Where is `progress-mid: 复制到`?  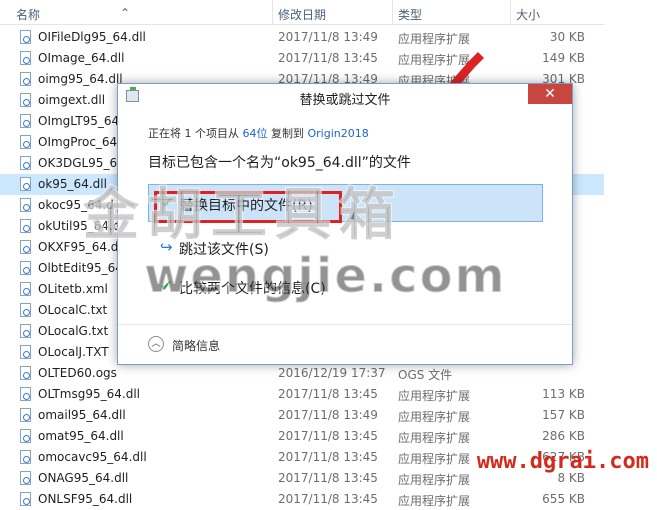 progress-mid: 复制到 is located at coordinates (287, 133).